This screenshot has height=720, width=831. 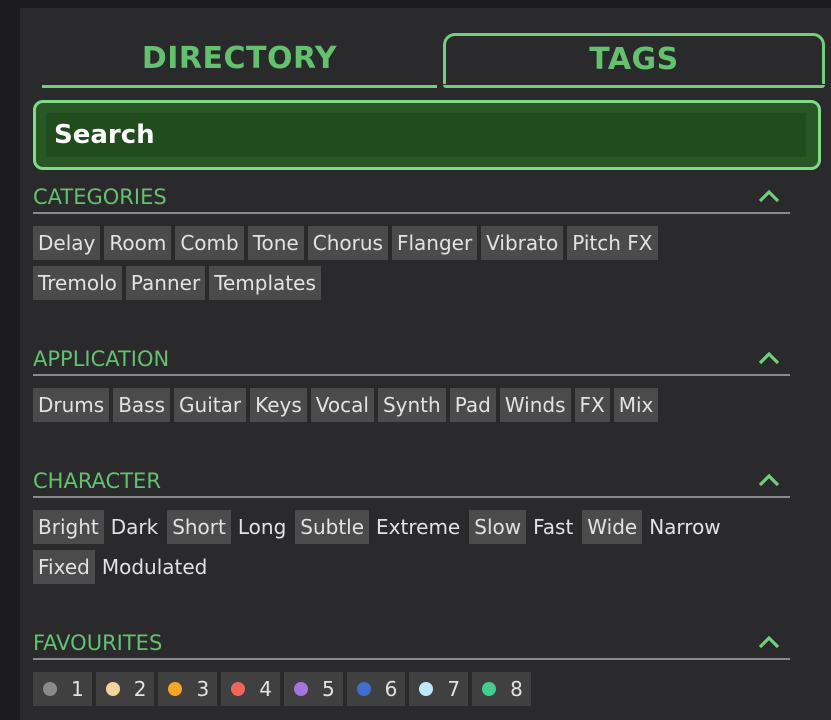 What do you see at coordinates (100, 197) in the screenshot?
I see `section-title: CATEGORIES` at bounding box center [100, 197].